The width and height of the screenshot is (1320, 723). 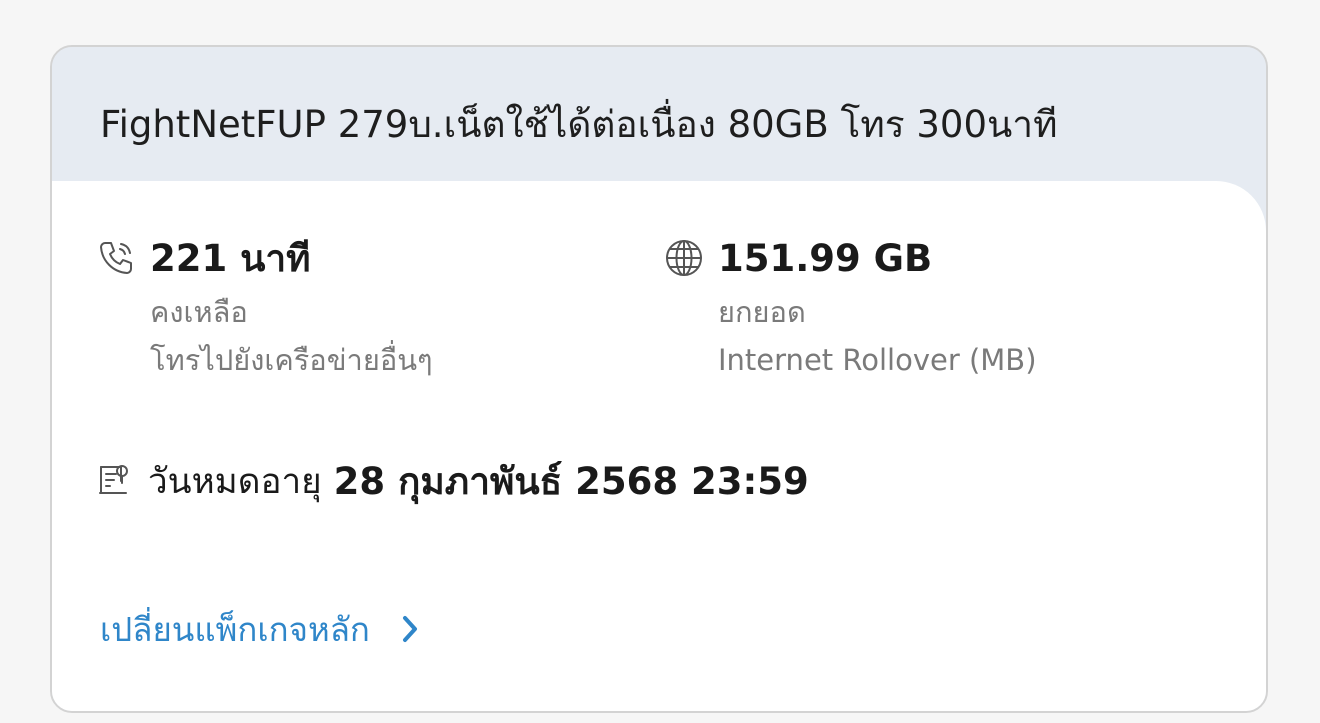 What do you see at coordinates (410, 629) in the screenshot?
I see `chevron-right-icon` at bounding box center [410, 629].